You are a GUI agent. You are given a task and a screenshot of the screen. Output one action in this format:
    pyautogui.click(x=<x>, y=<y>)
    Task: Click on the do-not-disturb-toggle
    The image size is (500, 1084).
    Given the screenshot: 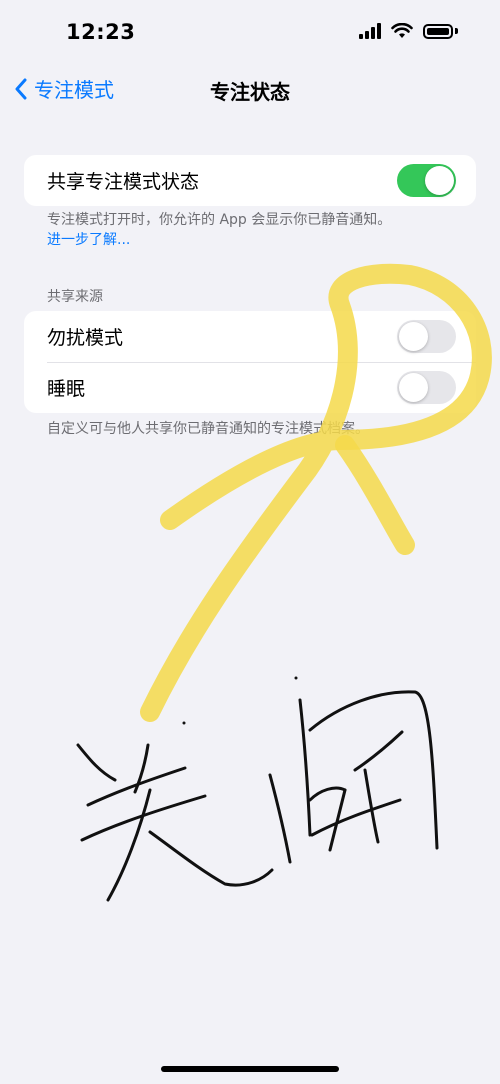 What is the action you would take?
    pyautogui.click(x=426, y=336)
    